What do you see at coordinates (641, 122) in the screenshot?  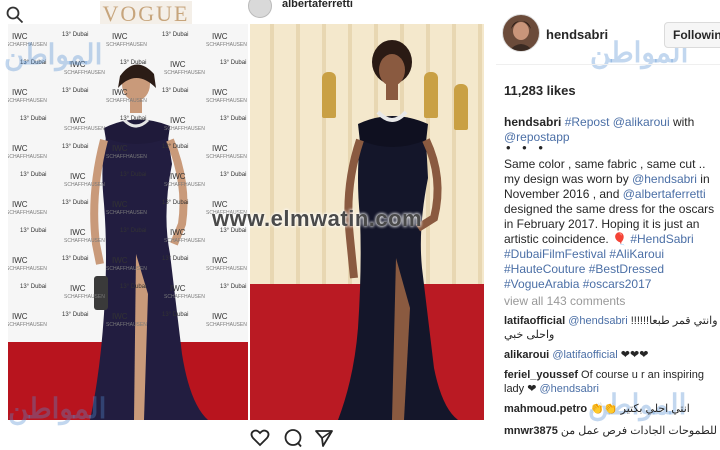 I see `caption-mention: @alikaroui` at bounding box center [641, 122].